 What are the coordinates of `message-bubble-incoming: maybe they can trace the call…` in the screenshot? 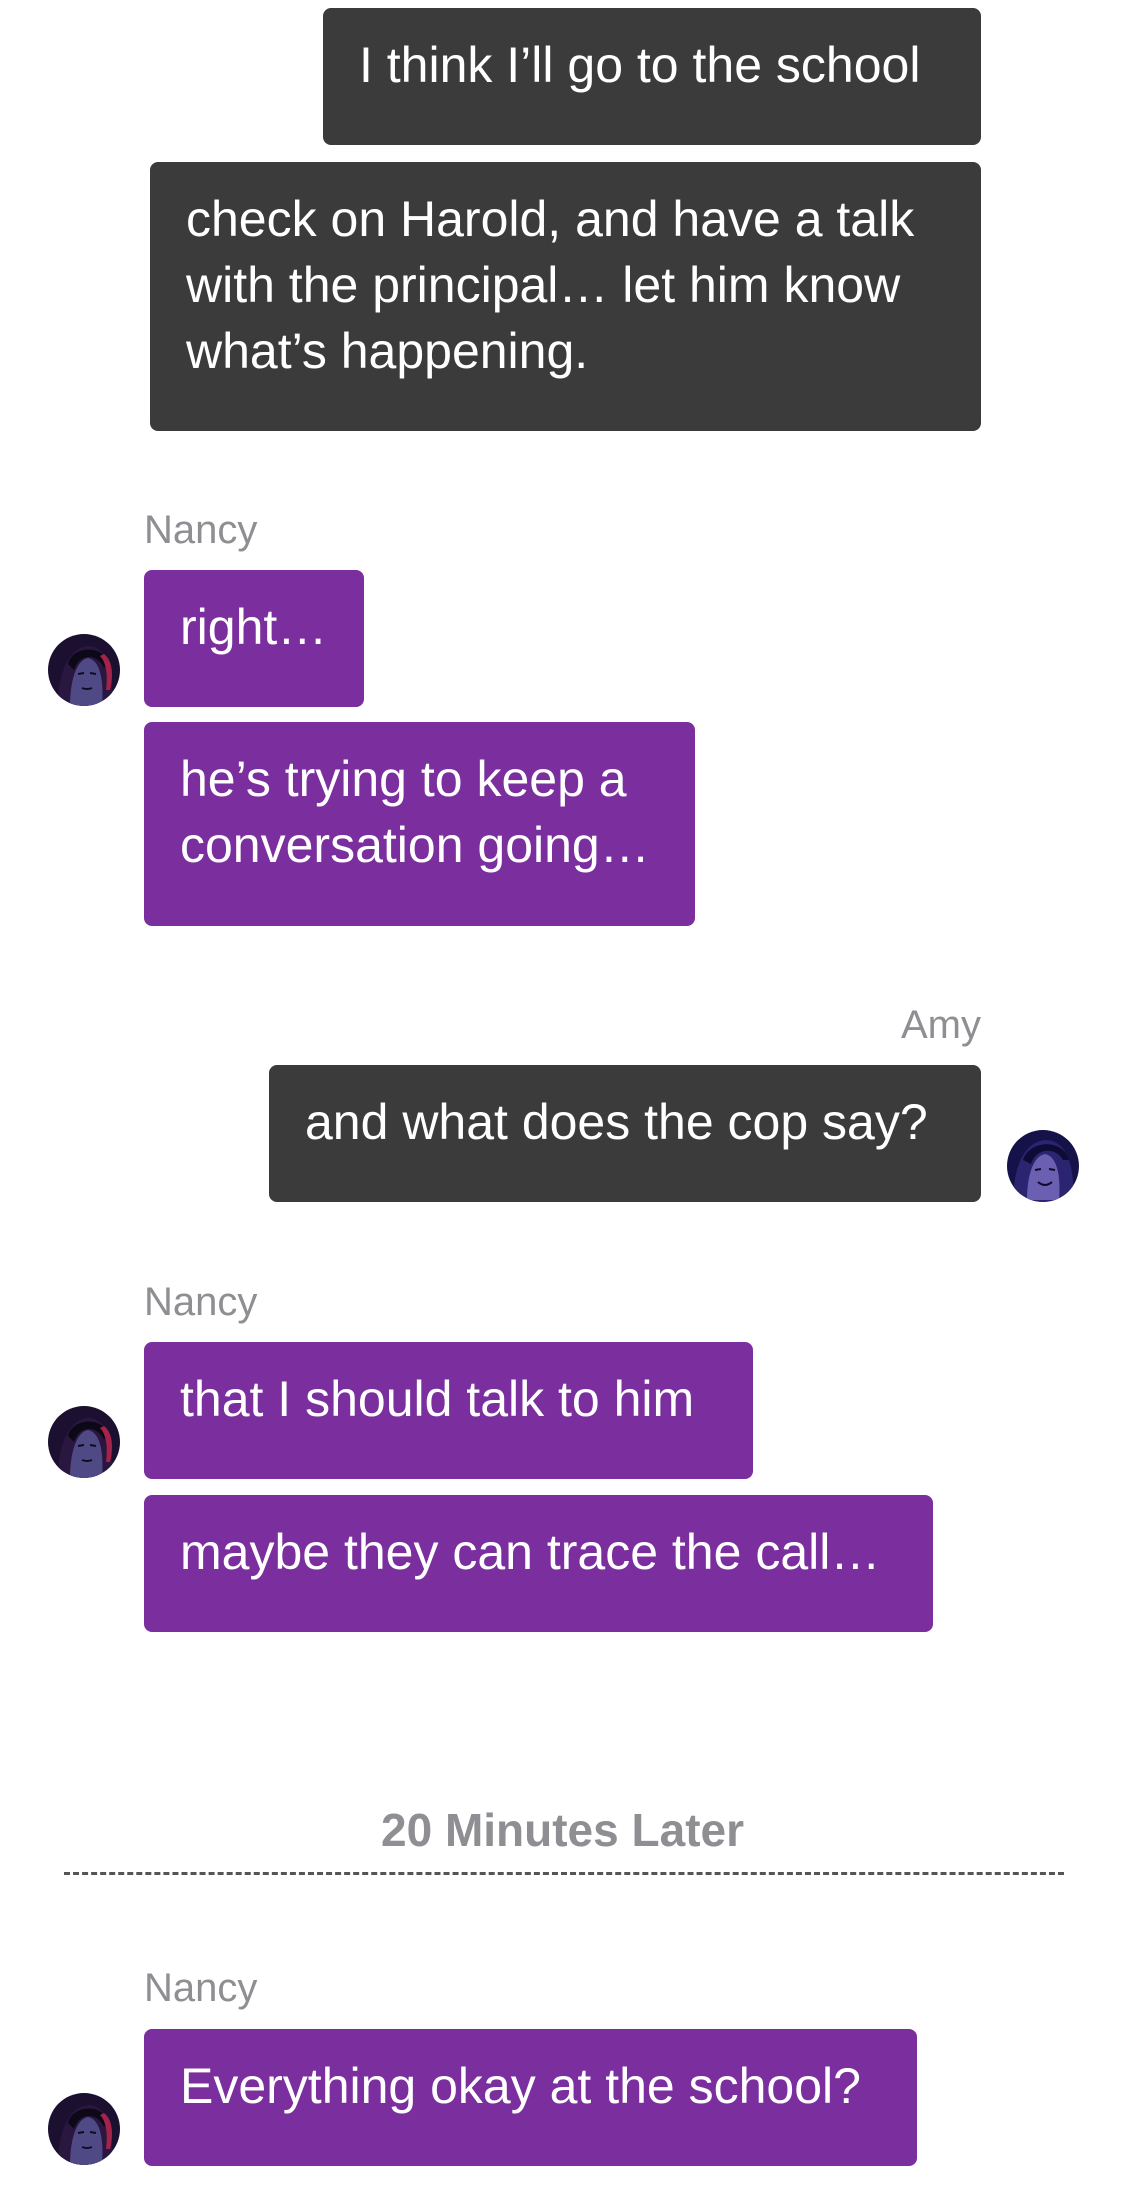 It's located at (538, 1563).